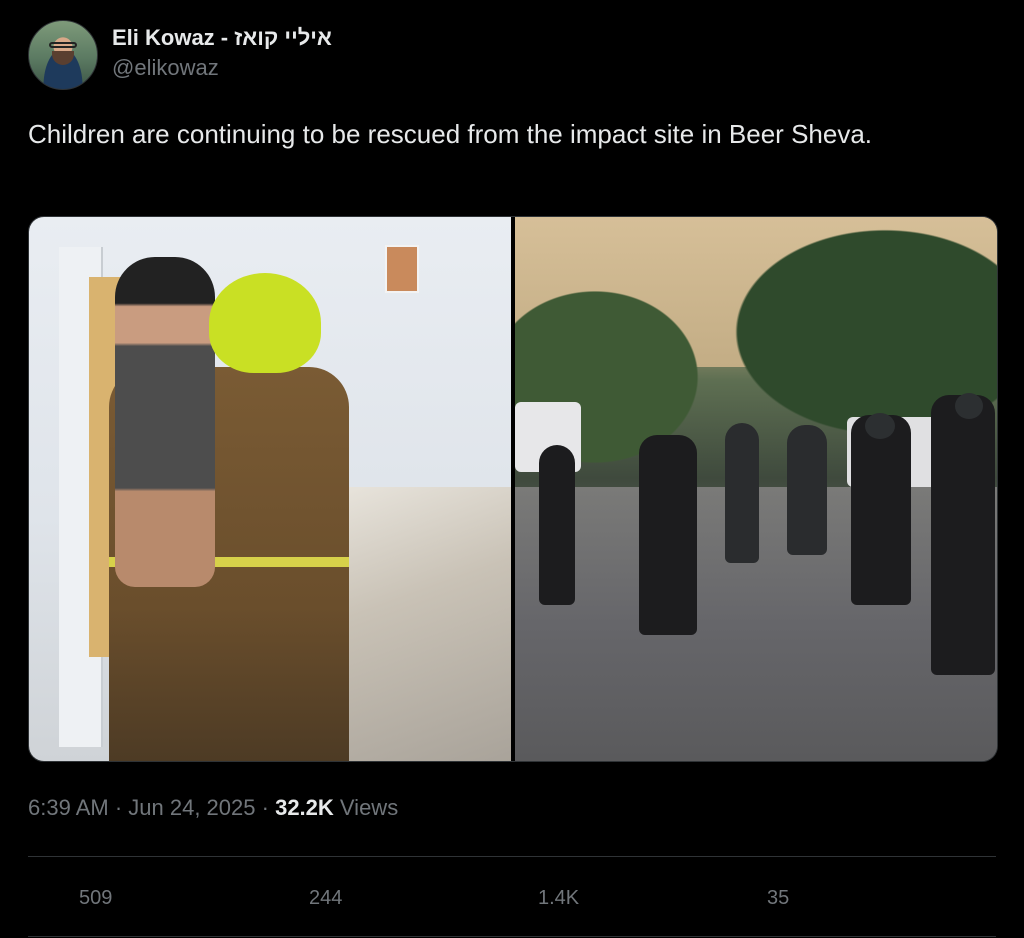 The image size is (1024, 938). What do you see at coordinates (265, 323) in the screenshot?
I see `photo-firefighter-helmet` at bounding box center [265, 323].